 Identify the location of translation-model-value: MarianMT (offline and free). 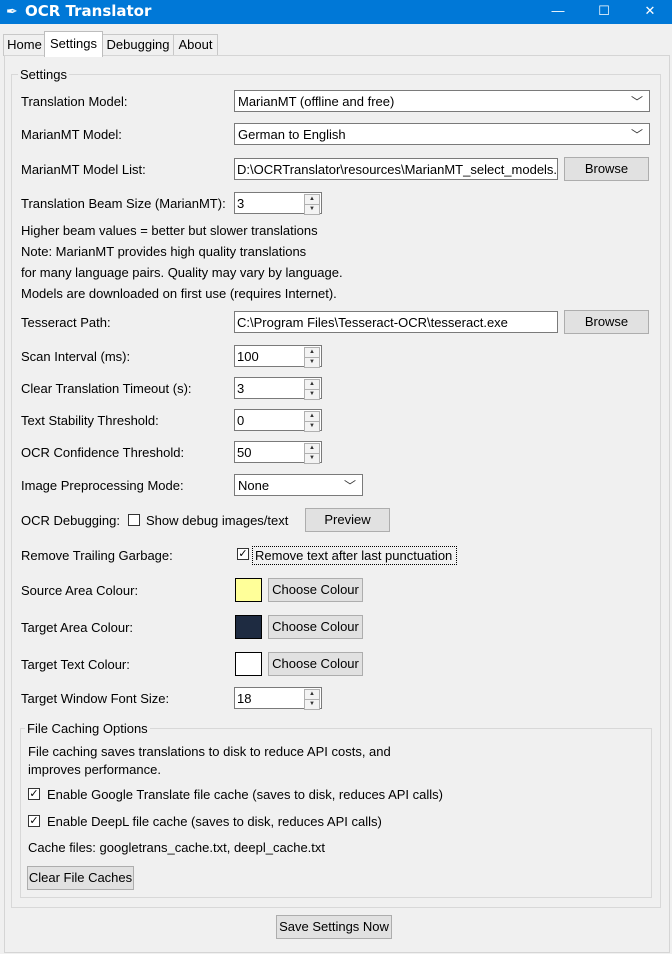
(316, 101).